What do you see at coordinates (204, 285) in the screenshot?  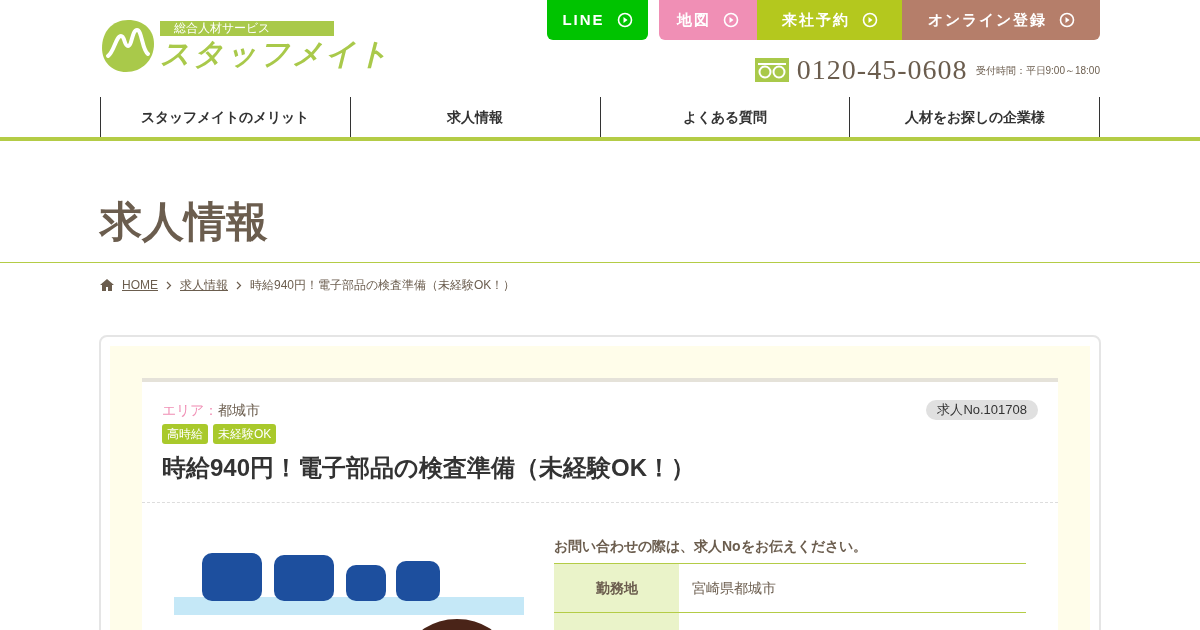 I see `breadcrumb-link: 求人情報` at bounding box center [204, 285].